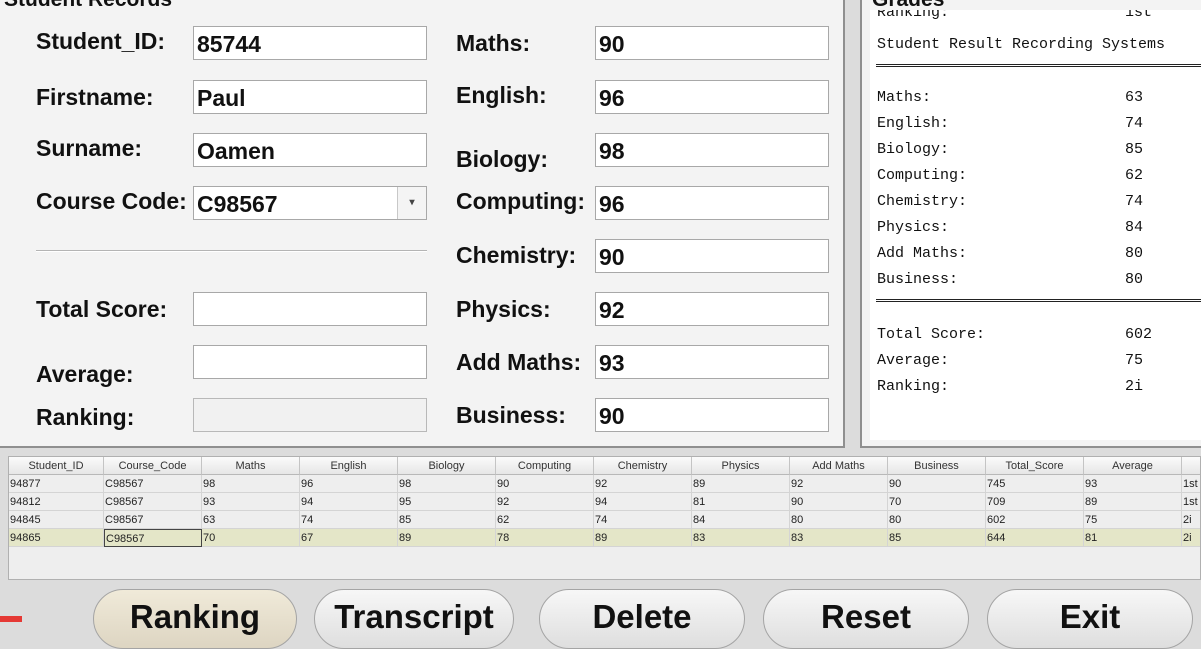 Image resolution: width=1201 pixels, height=649 pixels. Describe the element at coordinates (310, 203) in the screenshot. I see `course-code-dropdown: C98567 ▾` at that location.